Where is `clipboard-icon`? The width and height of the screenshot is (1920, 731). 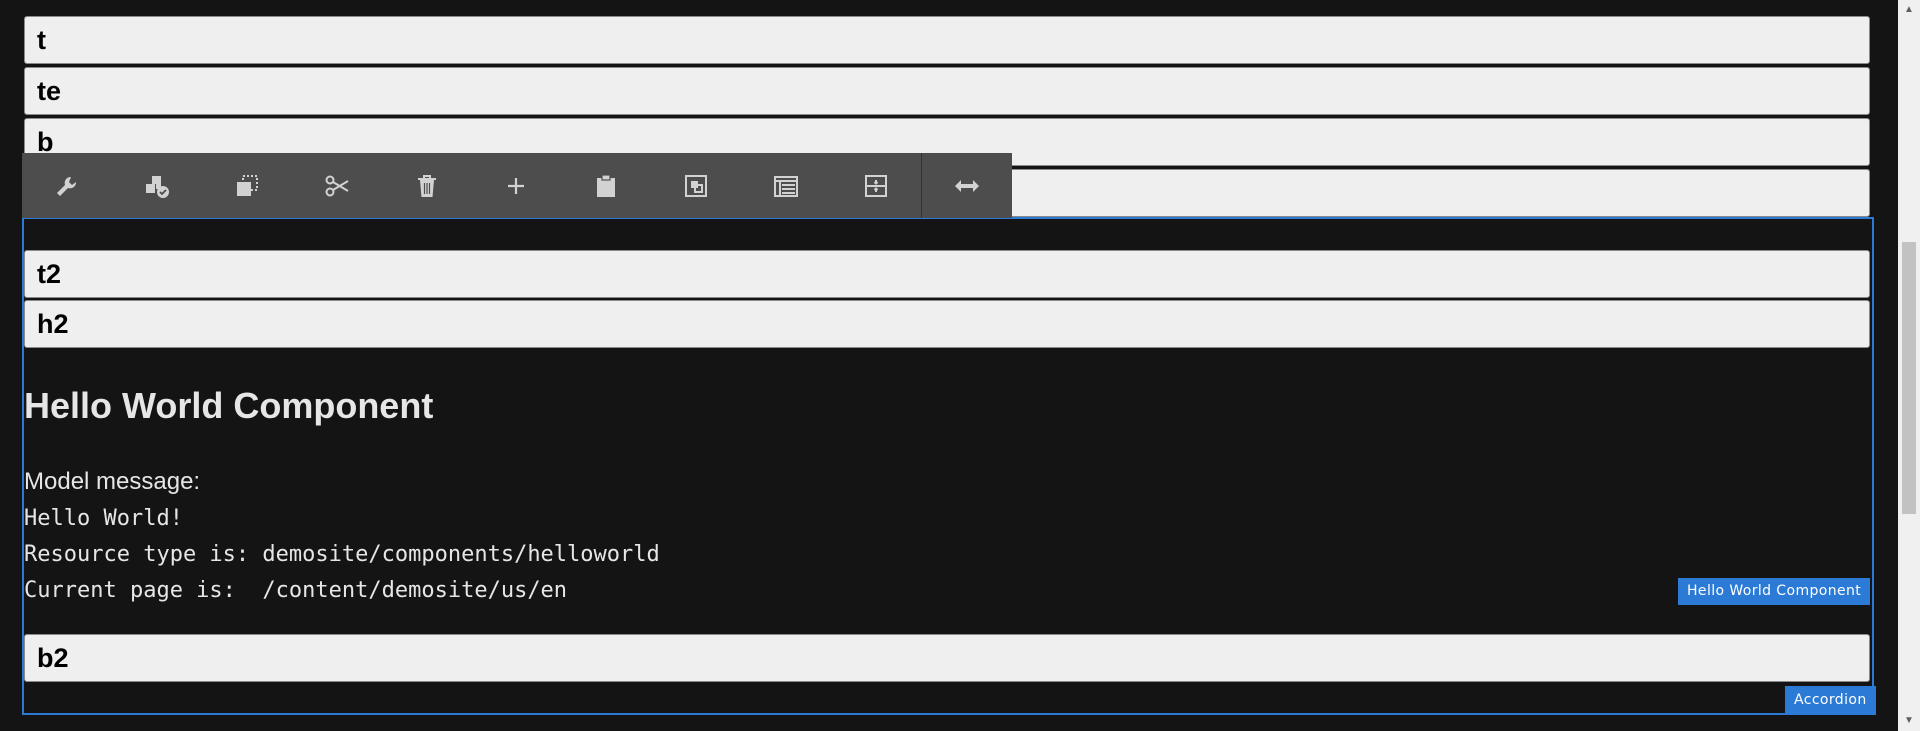
clipboard-icon is located at coordinates (606, 185).